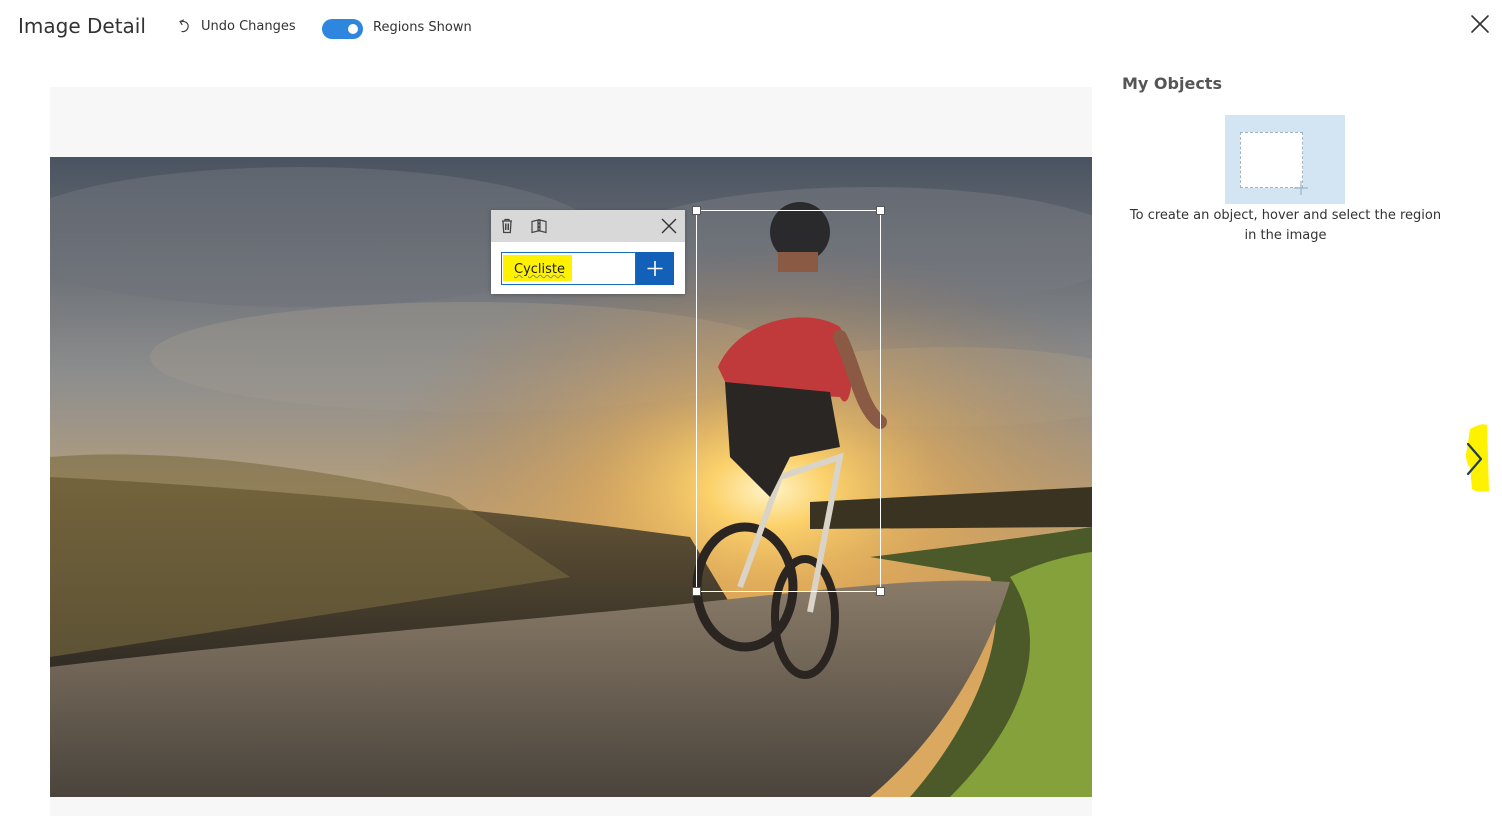 This screenshot has width=1502, height=816. I want to click on chevron-right-icon, so click(1474, 459).